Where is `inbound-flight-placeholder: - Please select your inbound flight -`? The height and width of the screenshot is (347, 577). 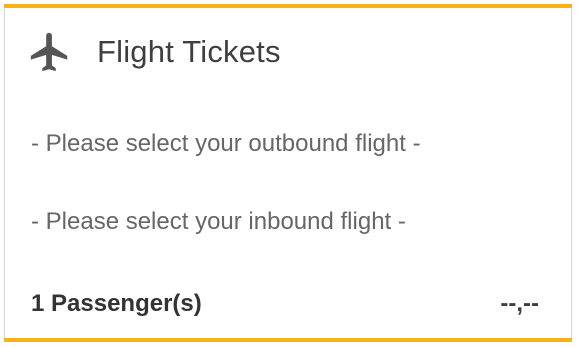
inbound-flight-placeholder: - Please select your inbound flight - is located at coordinates (218, 221).